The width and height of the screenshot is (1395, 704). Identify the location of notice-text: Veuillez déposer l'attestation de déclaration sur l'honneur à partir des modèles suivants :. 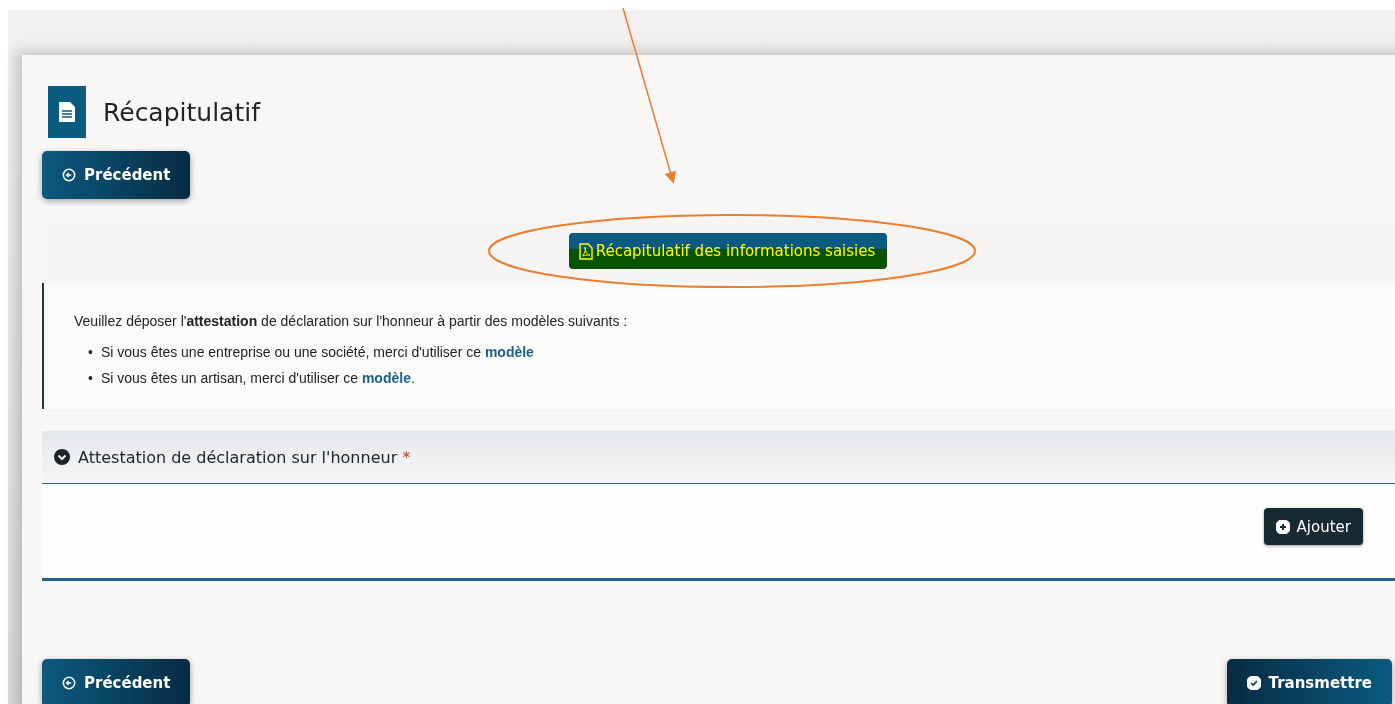
(351, 321).